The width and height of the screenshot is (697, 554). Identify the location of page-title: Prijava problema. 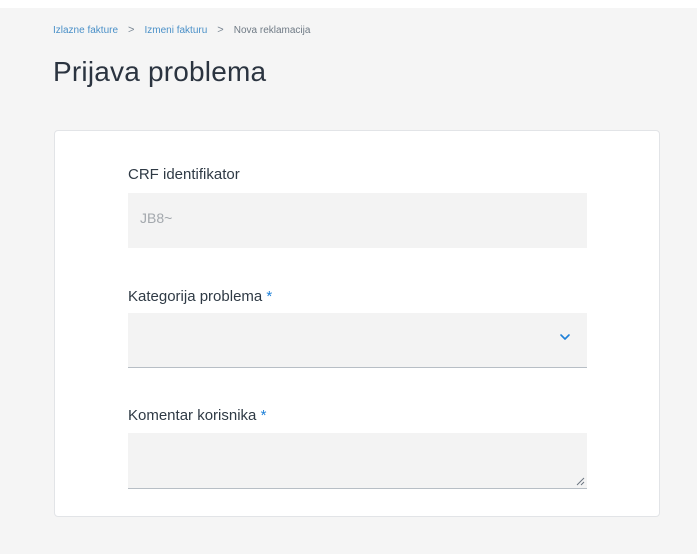
(160, 71).